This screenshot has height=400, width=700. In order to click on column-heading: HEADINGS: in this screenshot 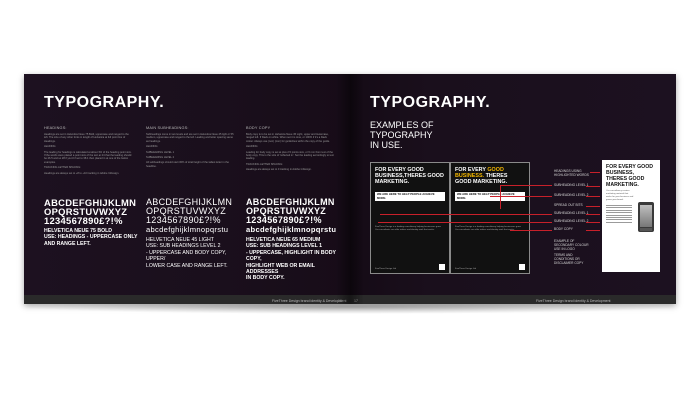, I will do `click(55, 128)`.